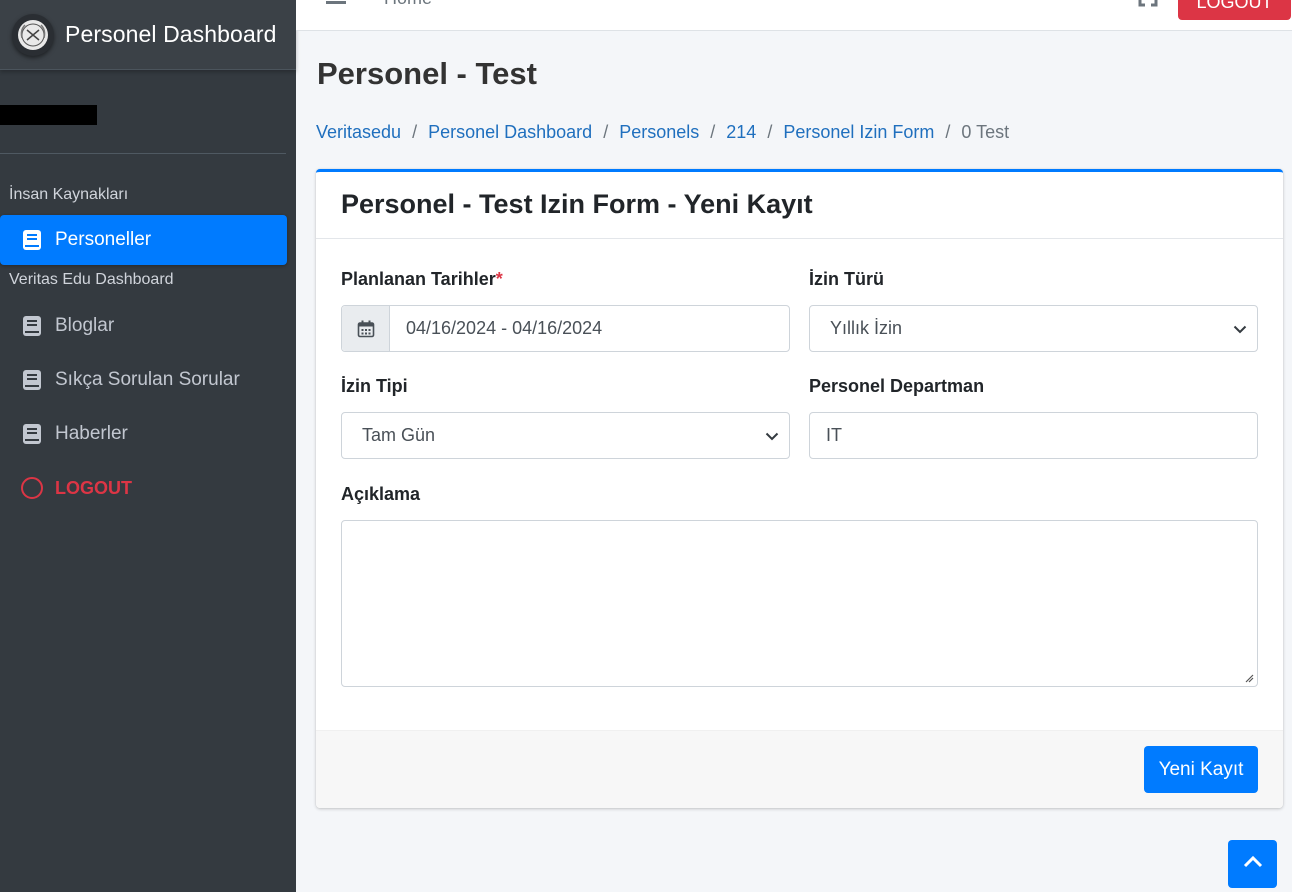 The image size is (1292, 892). I want to click on breadcrumb-link: Veritasedu, so click(358, 132).